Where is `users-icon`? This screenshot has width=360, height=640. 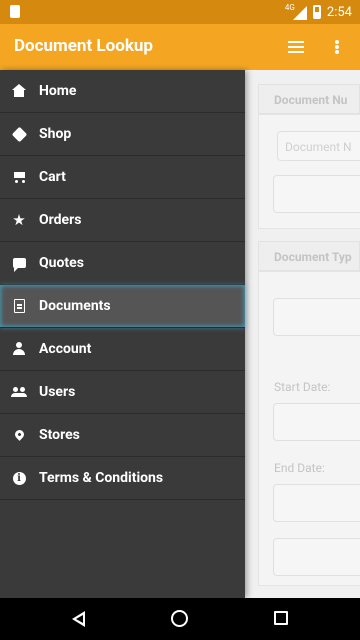 users-icon is located at coordinates (19, 392).